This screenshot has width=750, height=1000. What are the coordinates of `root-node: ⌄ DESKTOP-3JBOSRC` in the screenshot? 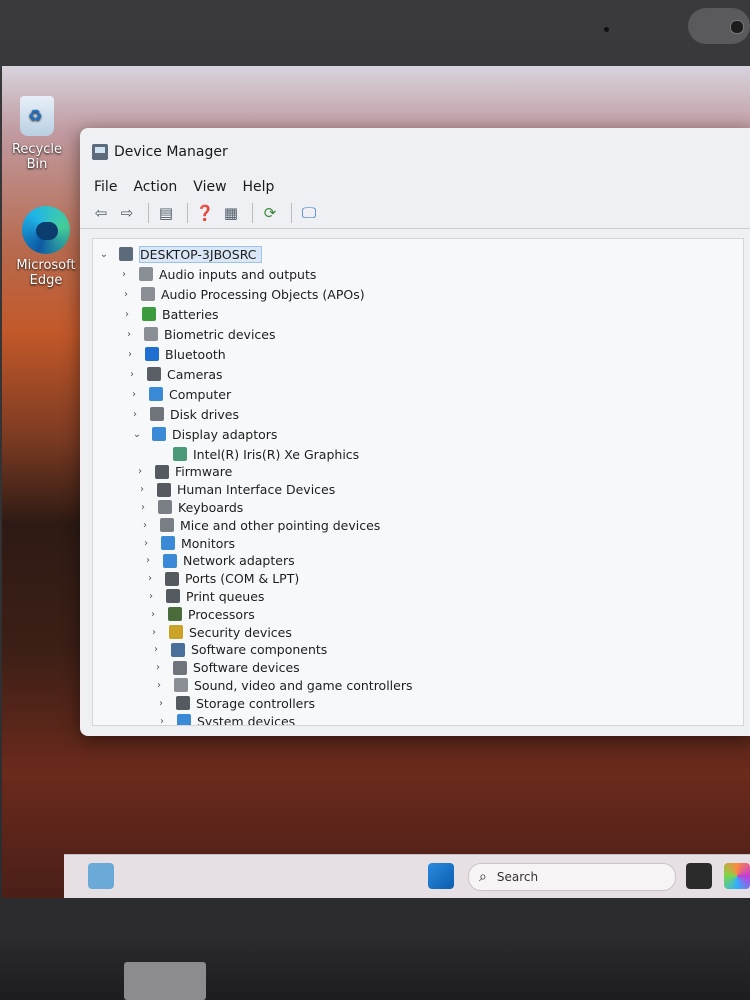 It's located at (180, 254).